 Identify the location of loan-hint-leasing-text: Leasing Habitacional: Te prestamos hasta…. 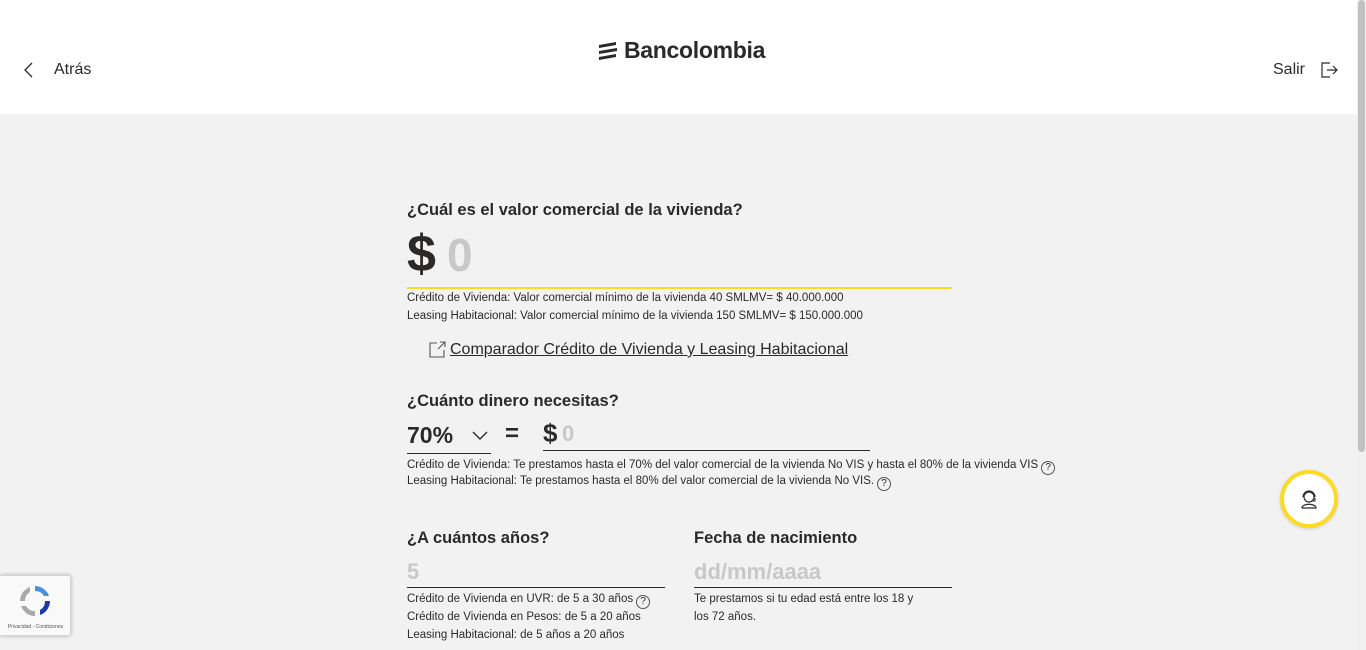
(641, 481).